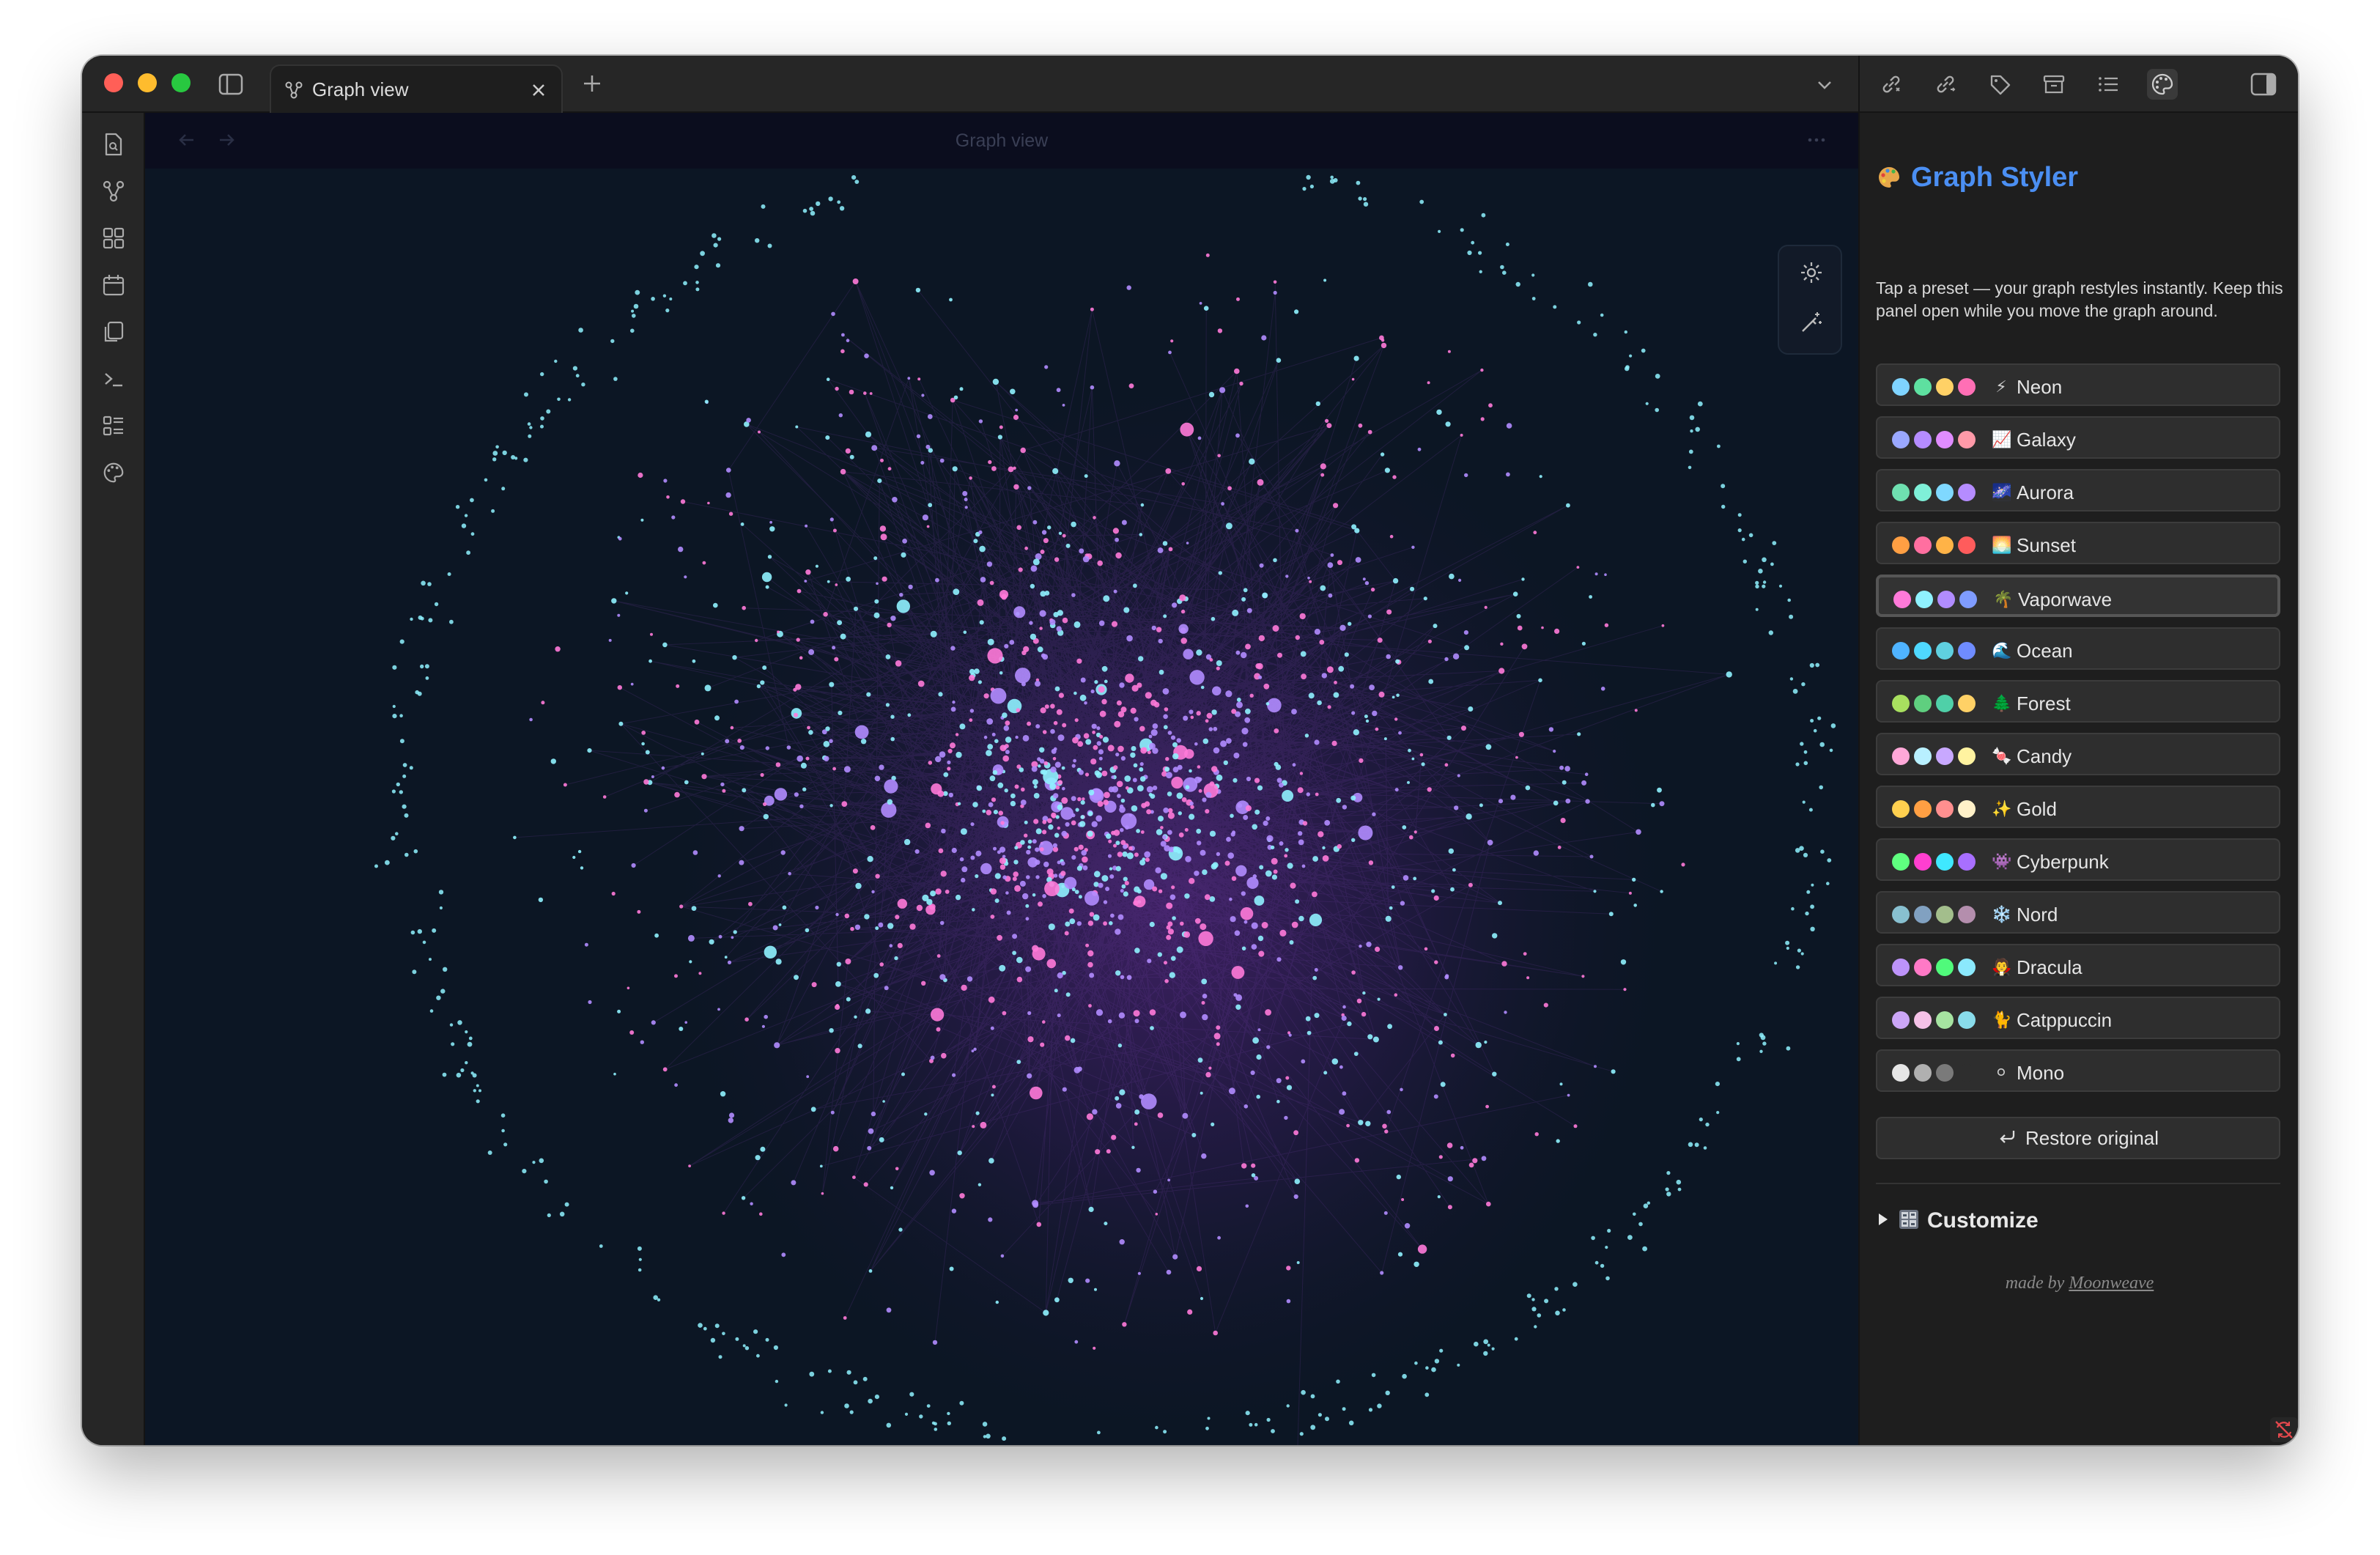  I want to click on graph-view-icon, so click(113, 192).